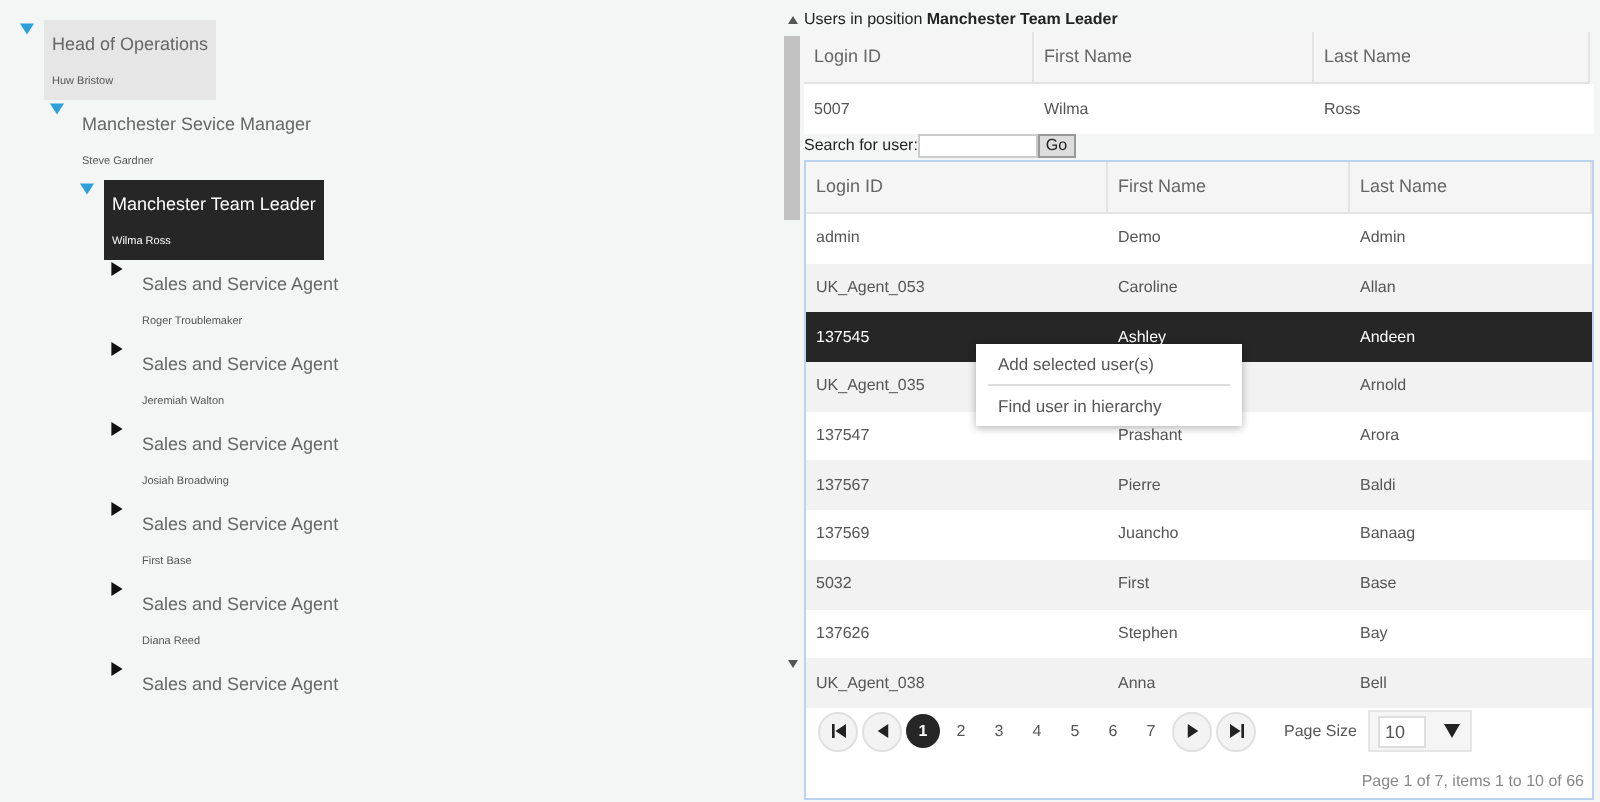  Describe the element at coordinates (1373, 683) in the screenshot. I see `table-cell: Bell` at that location.